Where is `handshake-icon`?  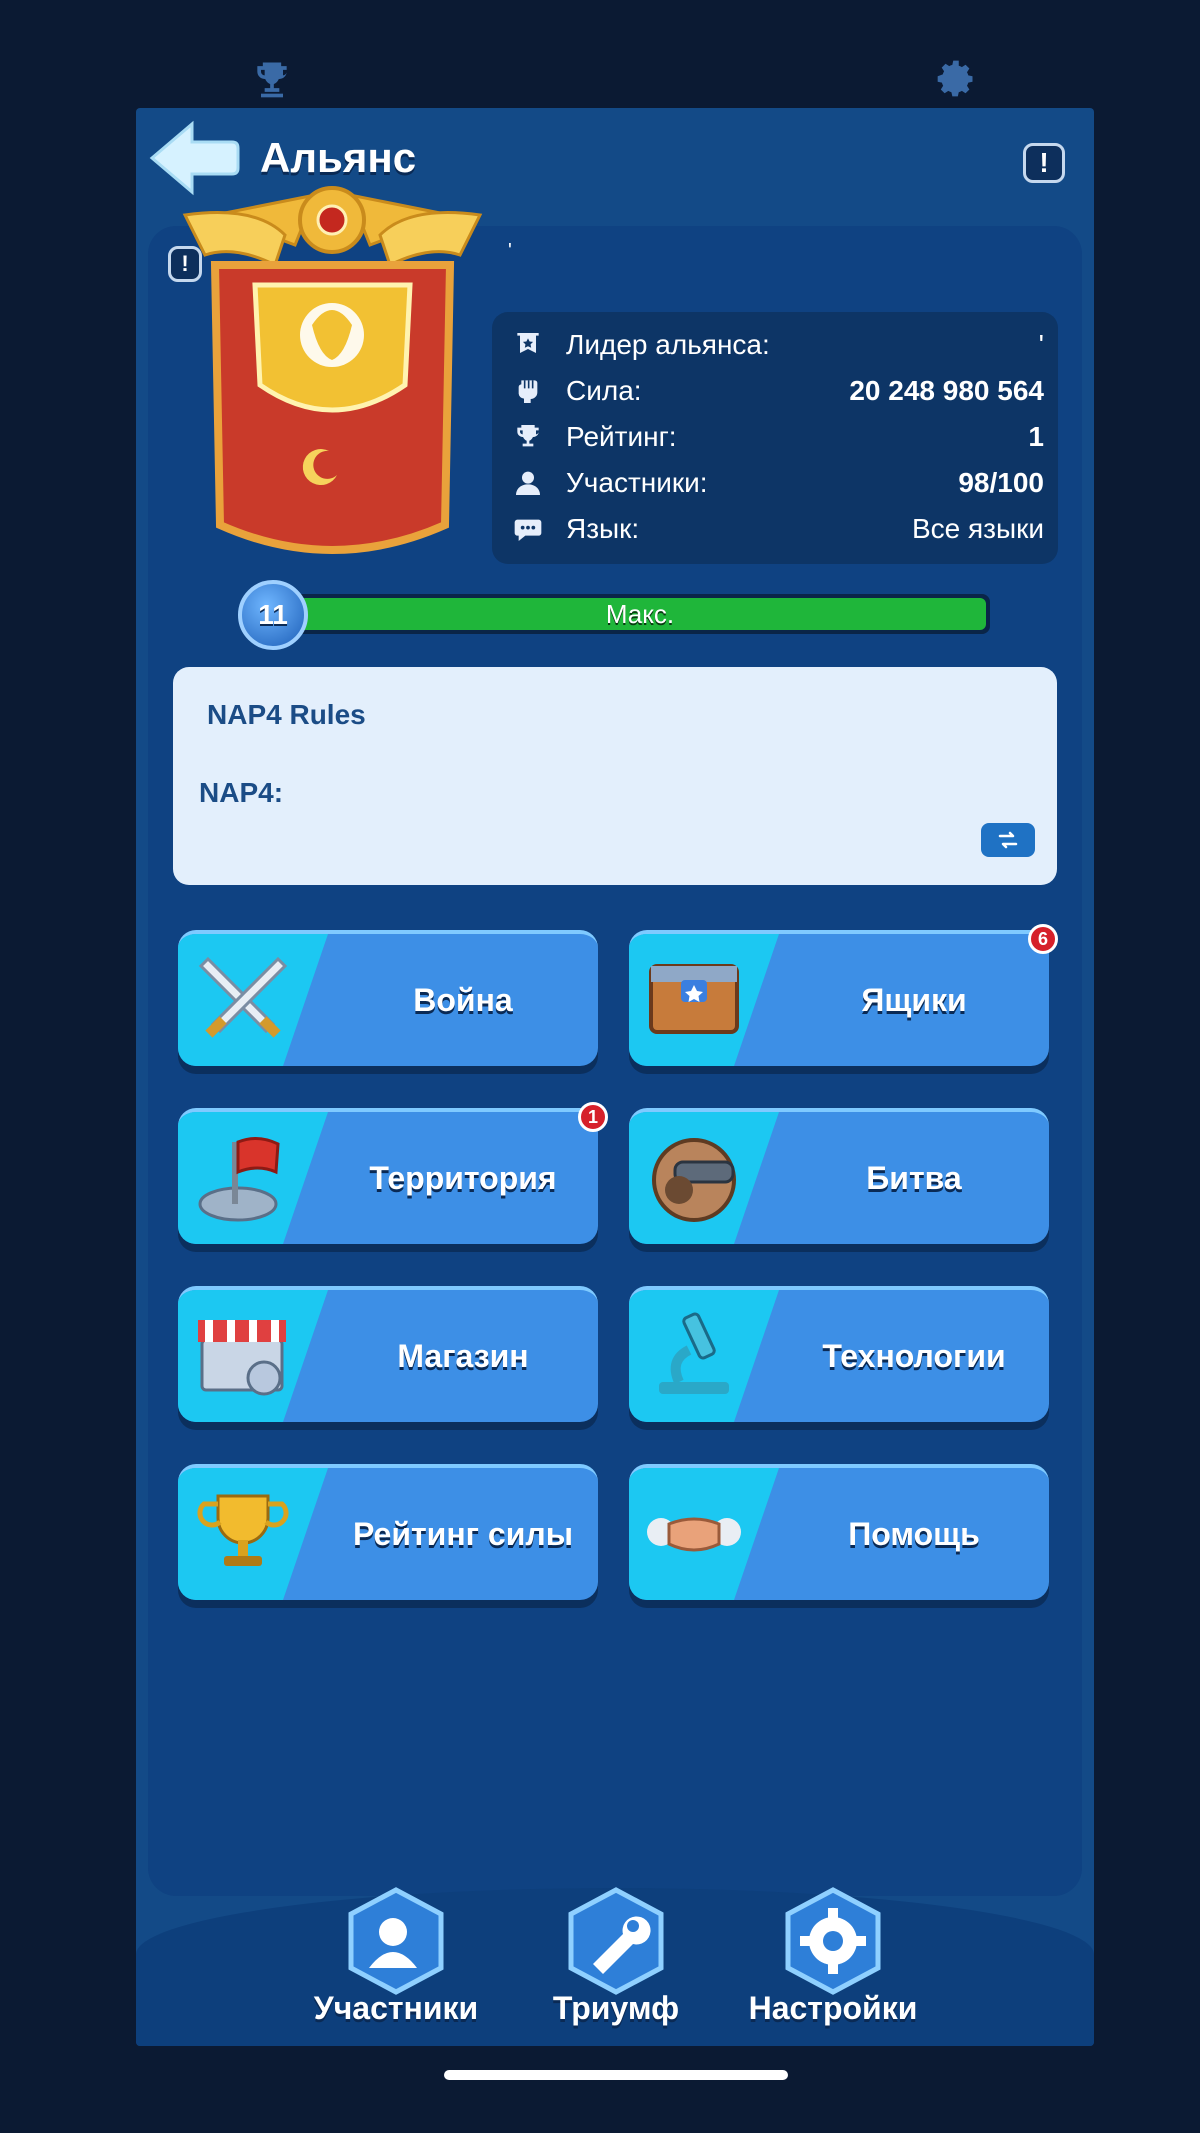 handshake-icon is located at coordinates (694, 1534).